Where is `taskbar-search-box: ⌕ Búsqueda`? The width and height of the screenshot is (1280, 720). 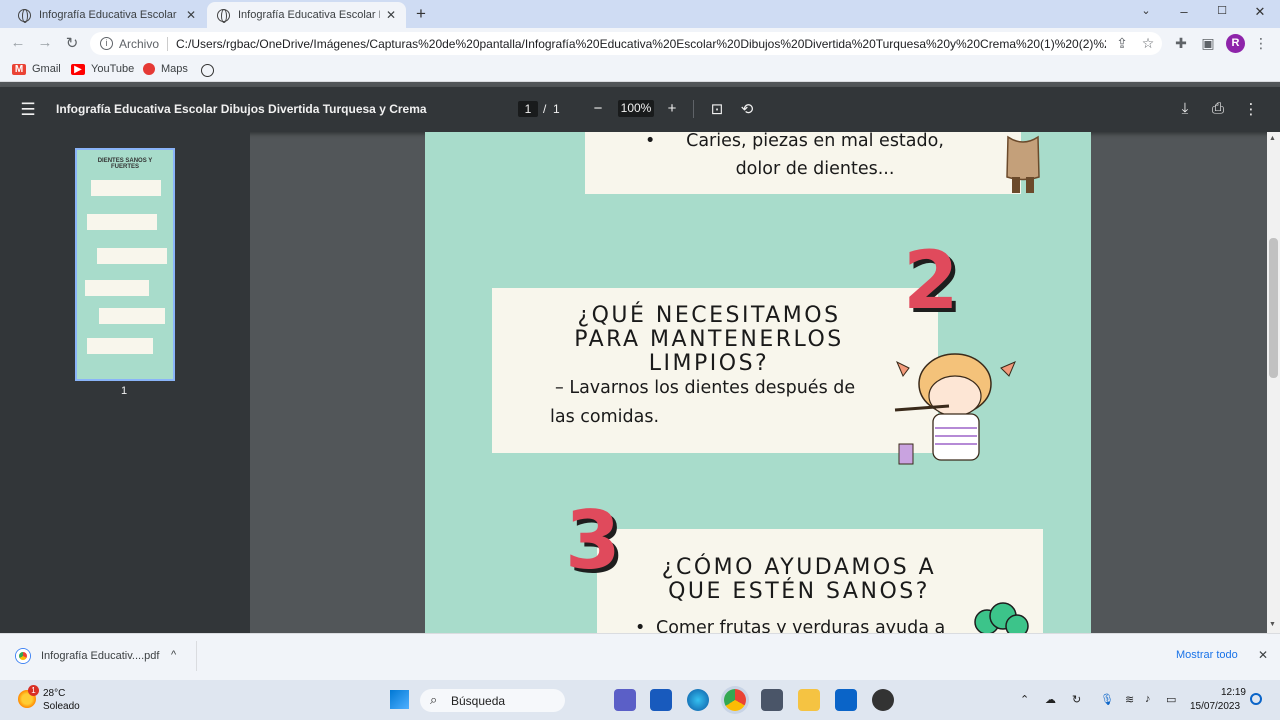 taskbar-search-box: ⌕ Búsqueda is located at coordinates (492, 700).